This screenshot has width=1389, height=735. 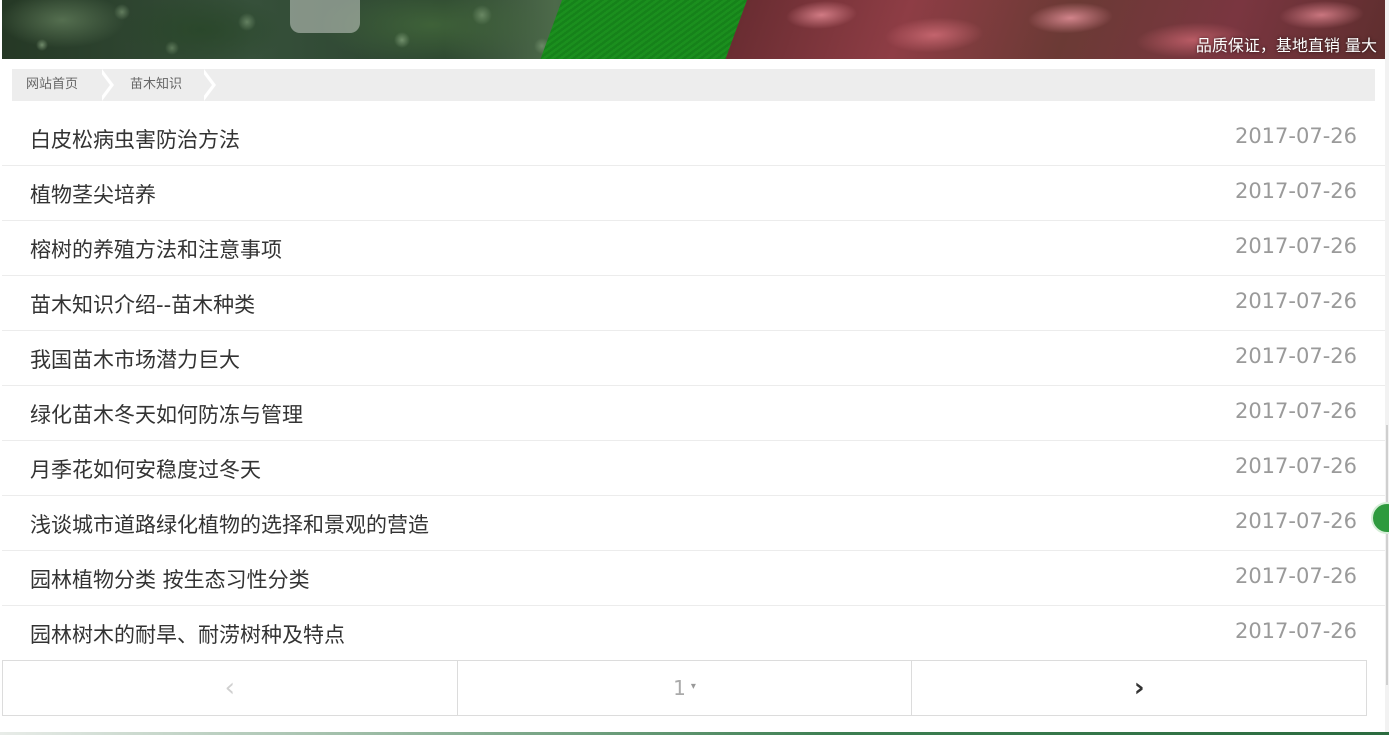 I want to click on breadcrumb-home-link: 网站首页, so click(x=63, y=85).